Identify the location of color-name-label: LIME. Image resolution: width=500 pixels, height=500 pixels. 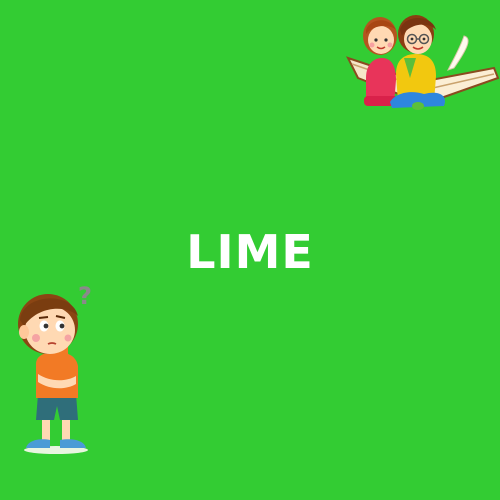
(250, 252).